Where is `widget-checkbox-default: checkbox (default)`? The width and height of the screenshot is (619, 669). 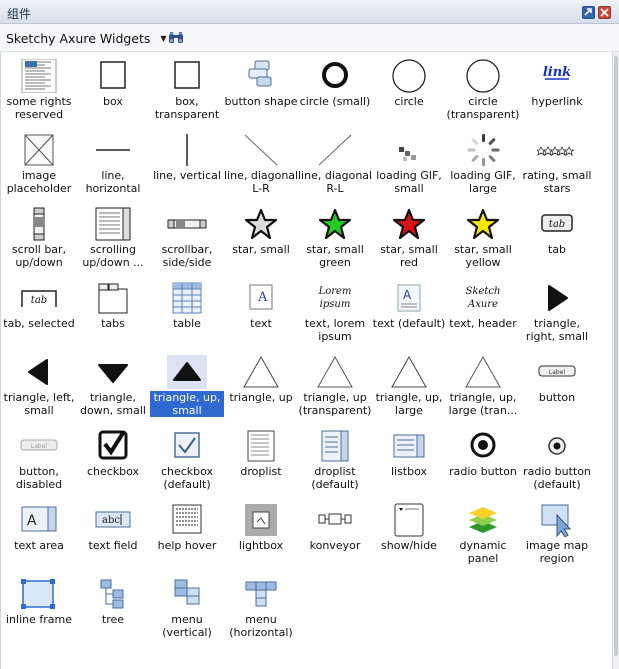
widget-checkbox-default: checkbox (default) is located at coordinates (187, 460).